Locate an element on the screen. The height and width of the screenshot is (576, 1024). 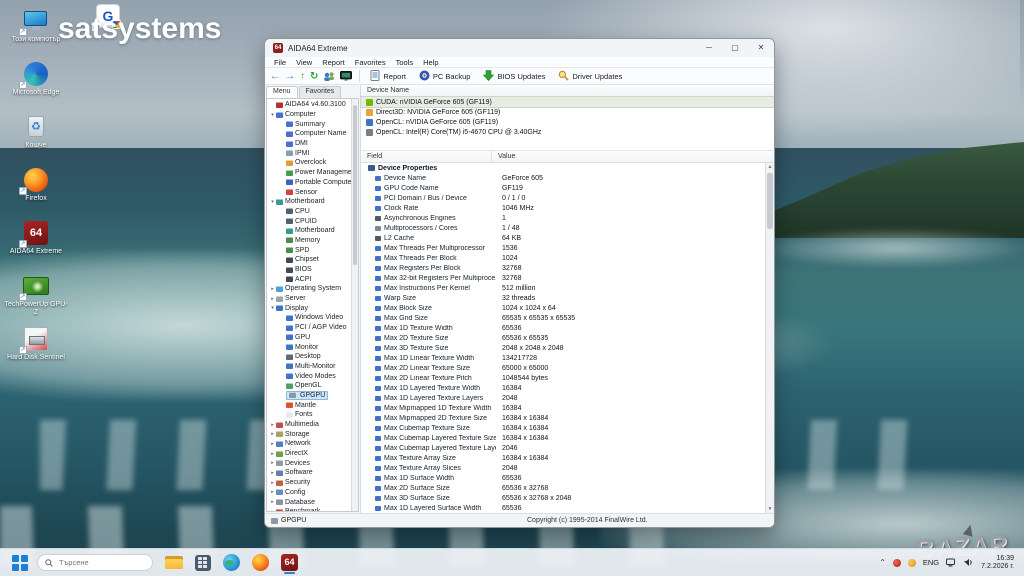
tree-item-monitor: Monitor is located at coordinates (309, 347).